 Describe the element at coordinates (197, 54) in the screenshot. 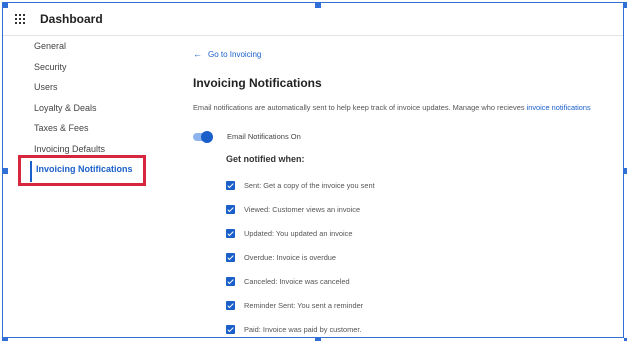

I see `arrow-left-icon: ←` at that location.